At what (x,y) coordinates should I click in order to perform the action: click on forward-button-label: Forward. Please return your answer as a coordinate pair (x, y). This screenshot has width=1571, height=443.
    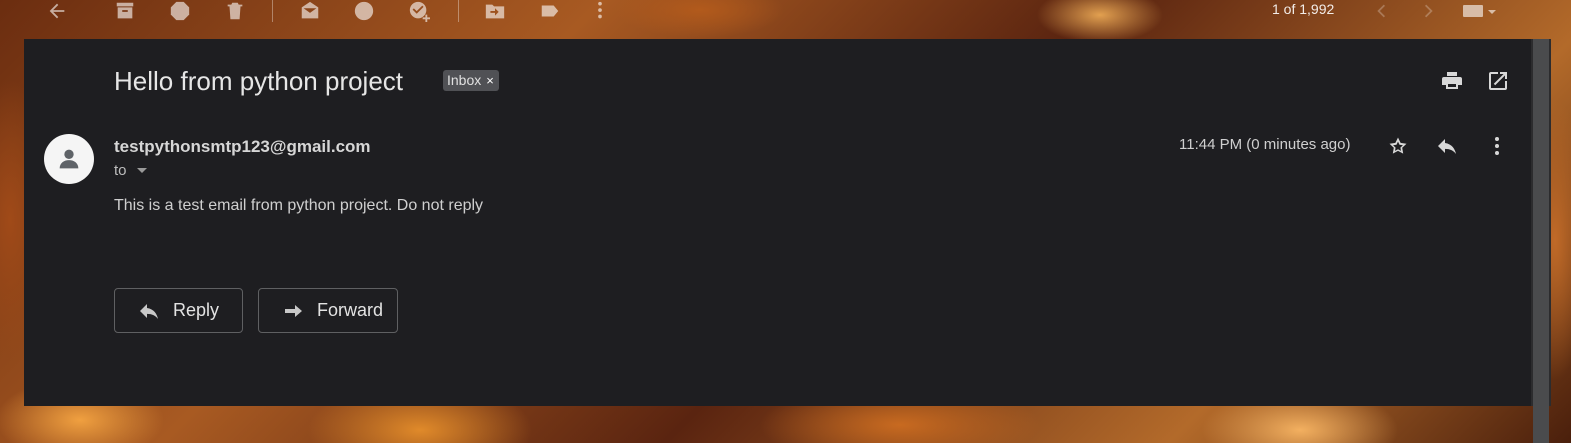
    Looking at the image, I should click on (350, 310).